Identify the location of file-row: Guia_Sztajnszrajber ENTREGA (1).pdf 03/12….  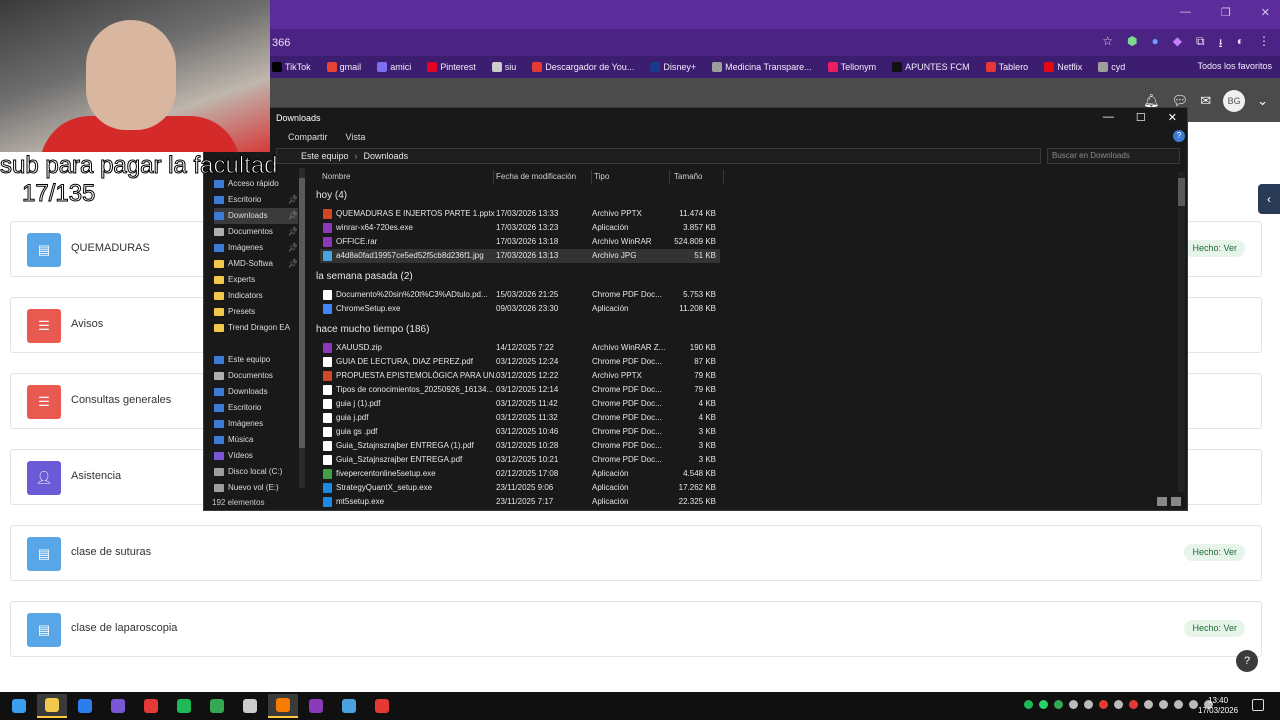
(520, 446).